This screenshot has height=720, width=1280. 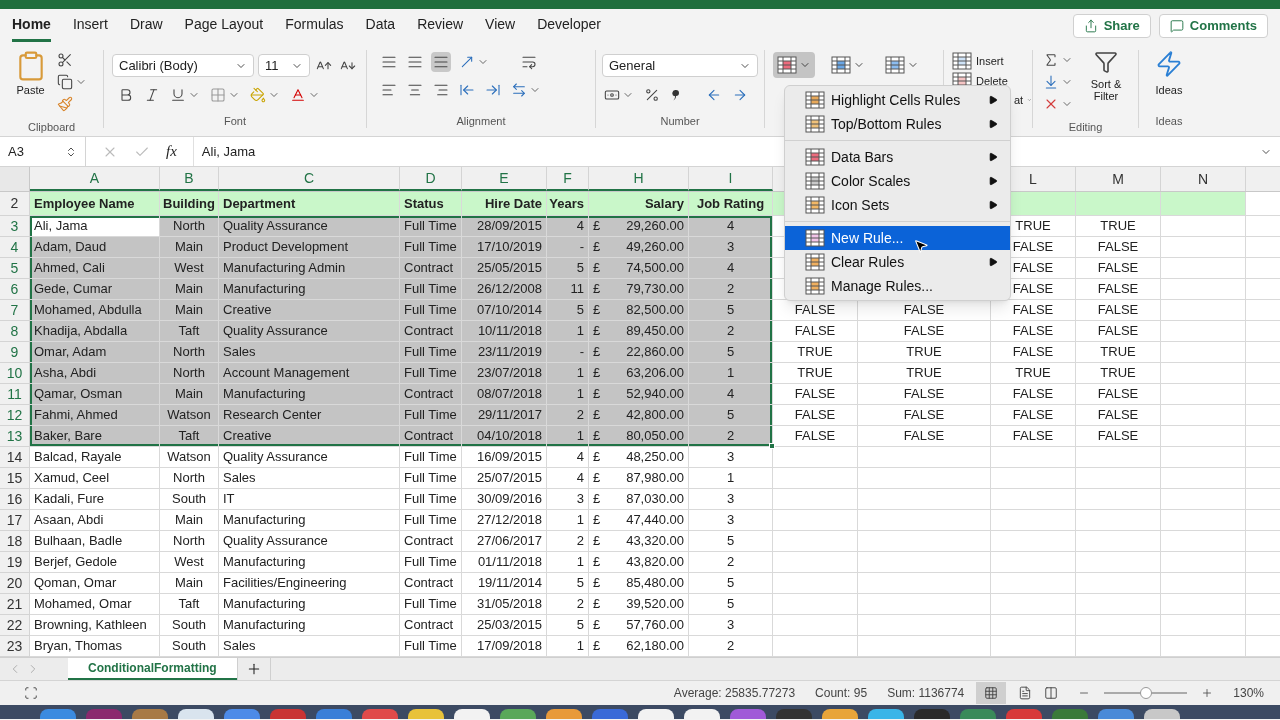 I want to click on table-cell: 04/10/2018, so click(x=504, y=436).